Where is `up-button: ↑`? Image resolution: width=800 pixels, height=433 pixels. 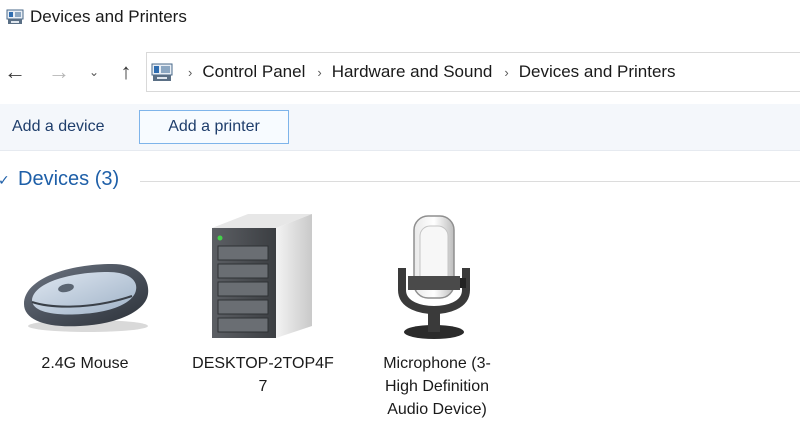 up-button: ↑ is located at coordinates (126, 72).